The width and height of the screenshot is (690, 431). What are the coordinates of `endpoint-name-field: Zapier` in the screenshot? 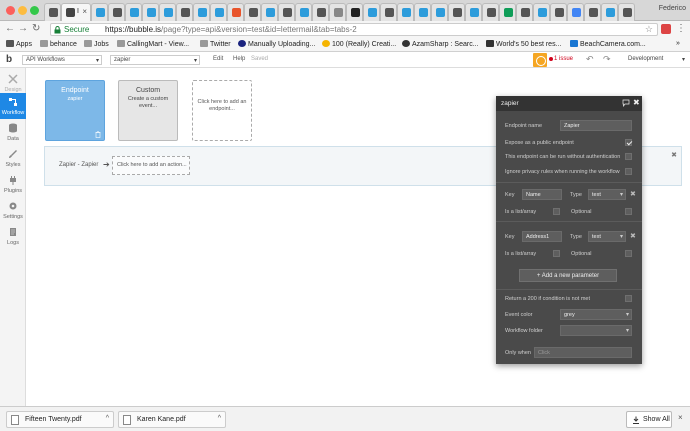 It's located at (596, 125).